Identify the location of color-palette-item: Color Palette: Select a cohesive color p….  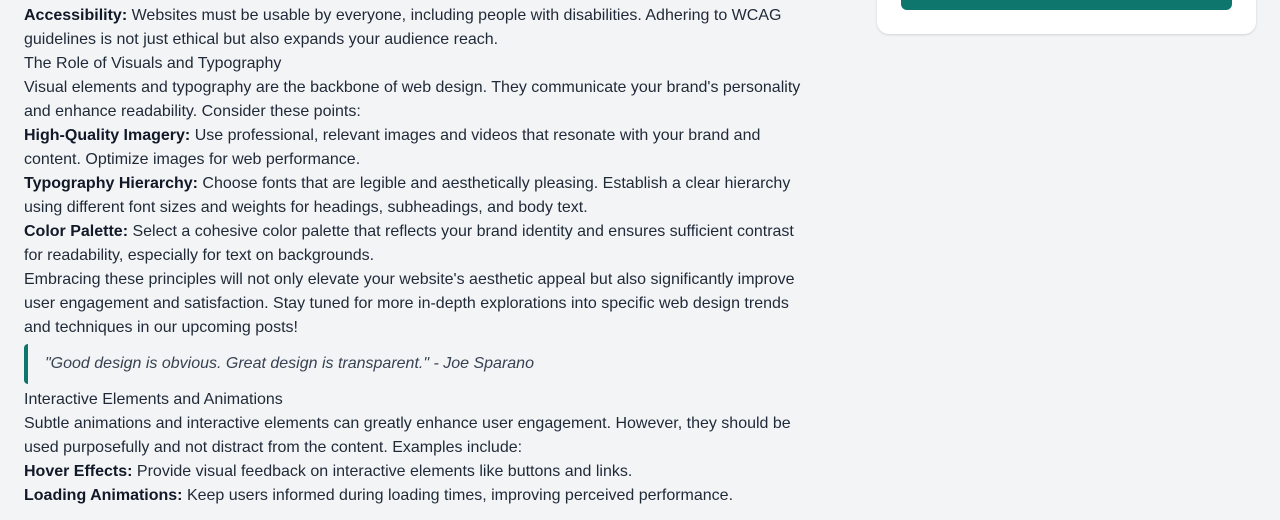
(419, 244).